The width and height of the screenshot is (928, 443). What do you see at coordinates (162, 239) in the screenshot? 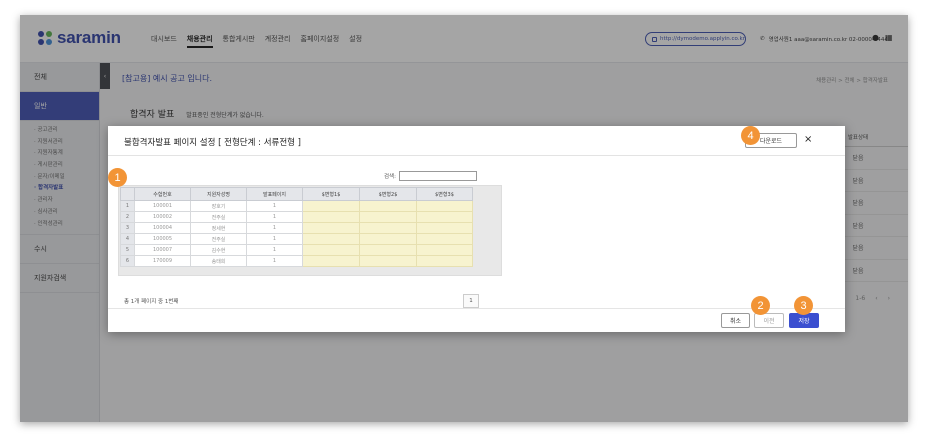
I see `exam-number-cell: 100005` at bounding box center [162, 239].